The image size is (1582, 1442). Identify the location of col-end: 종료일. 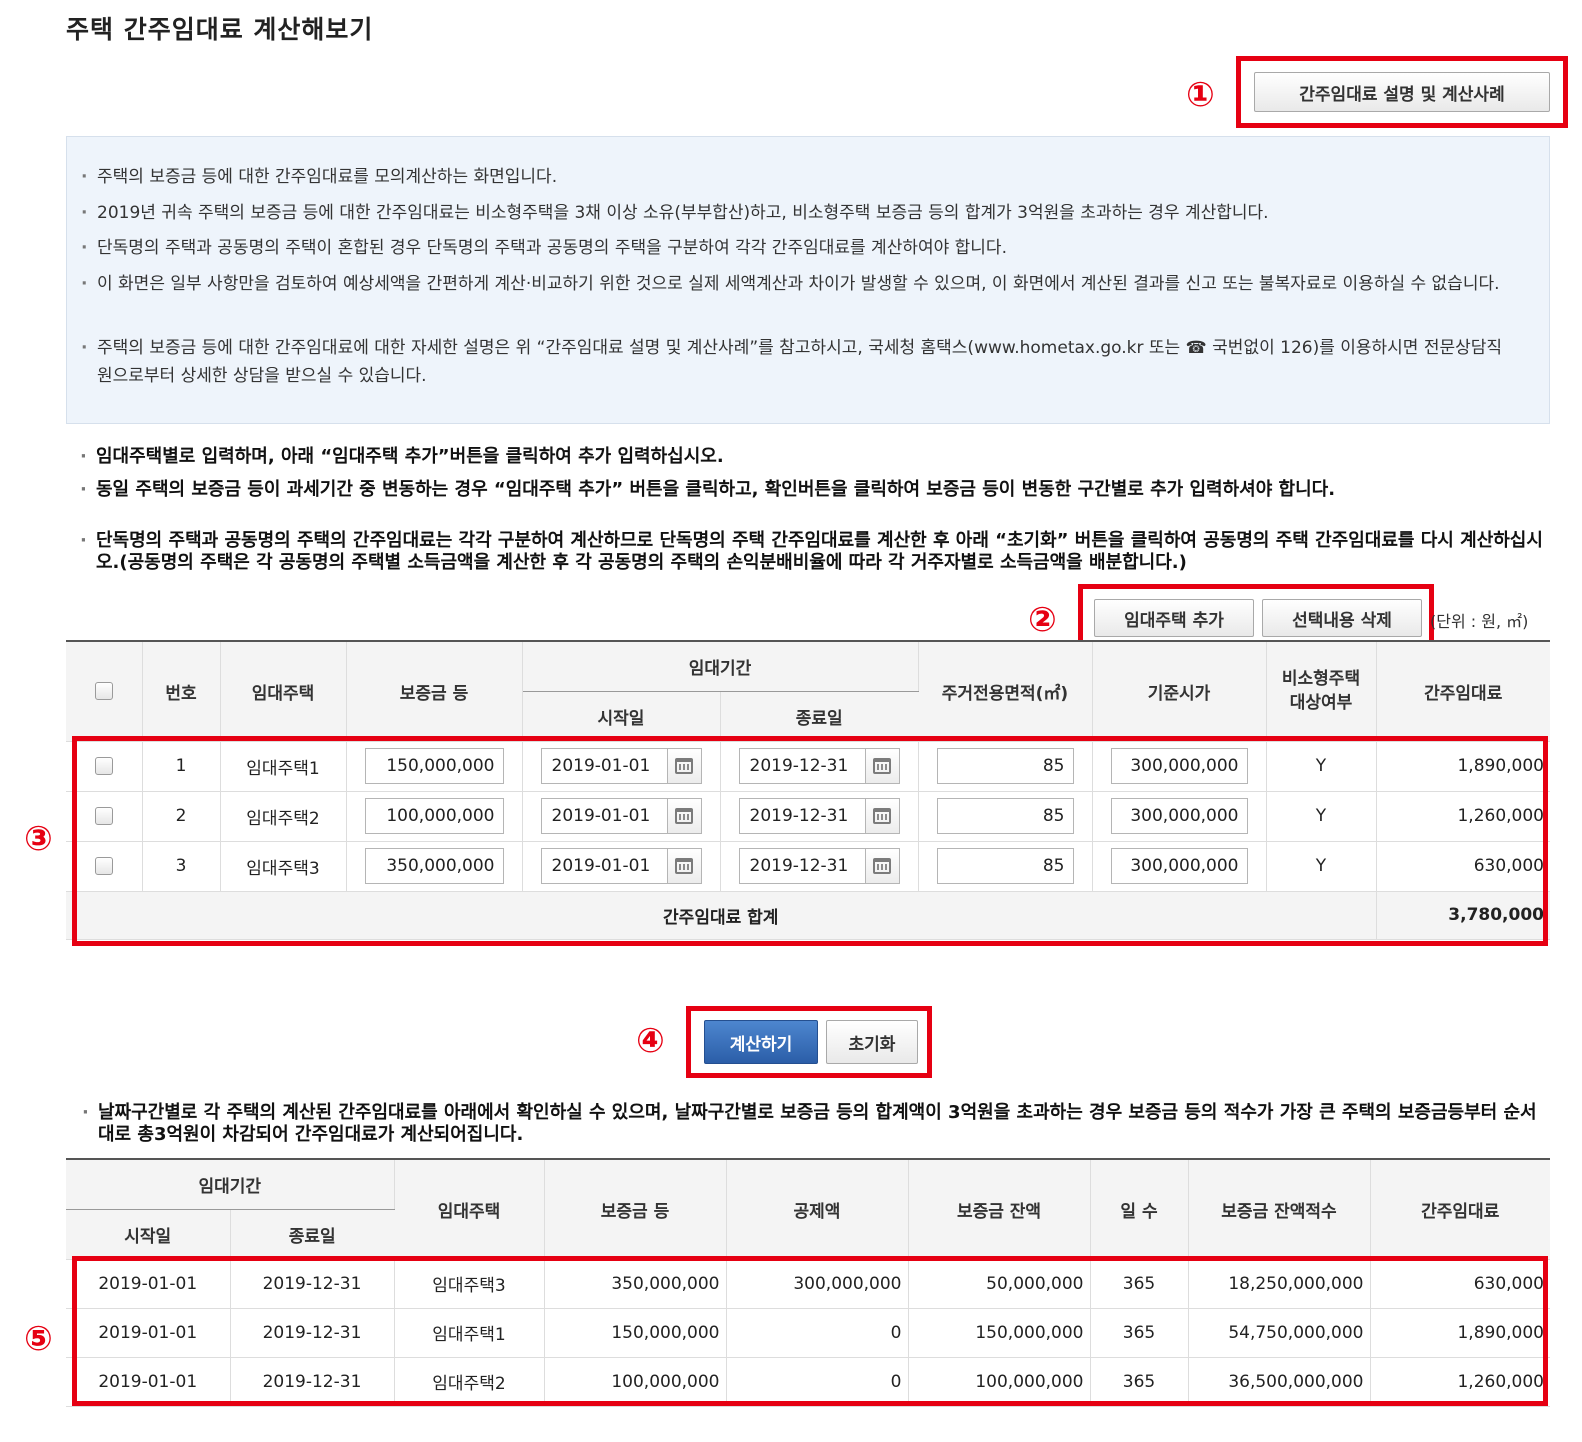
(819, 716).